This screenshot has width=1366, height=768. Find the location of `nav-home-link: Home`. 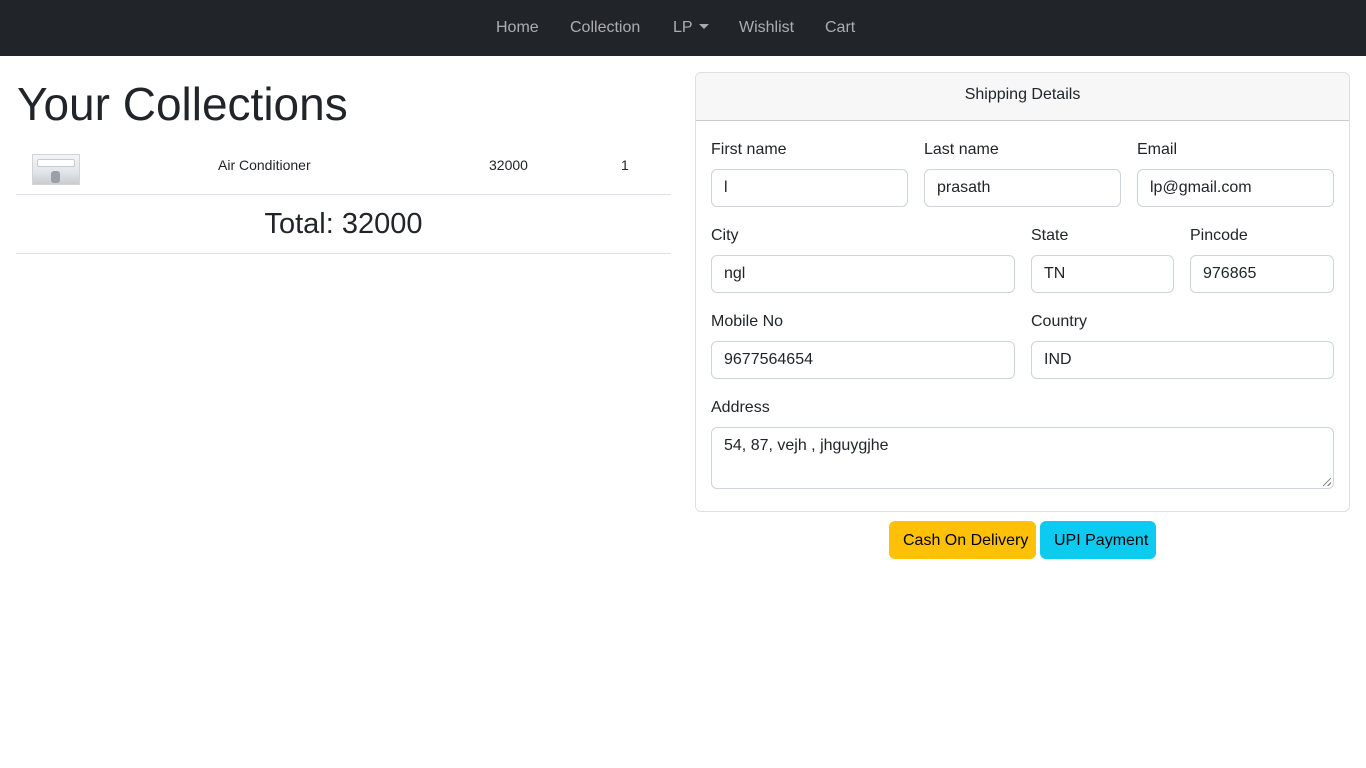

nav-home-link: Home is located at coordinates (517, 28).